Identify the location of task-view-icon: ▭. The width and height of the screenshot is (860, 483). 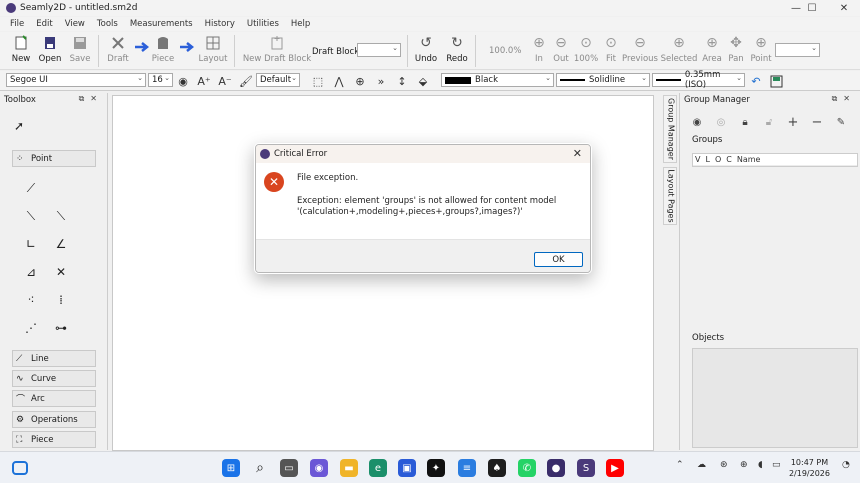
(289, 468).